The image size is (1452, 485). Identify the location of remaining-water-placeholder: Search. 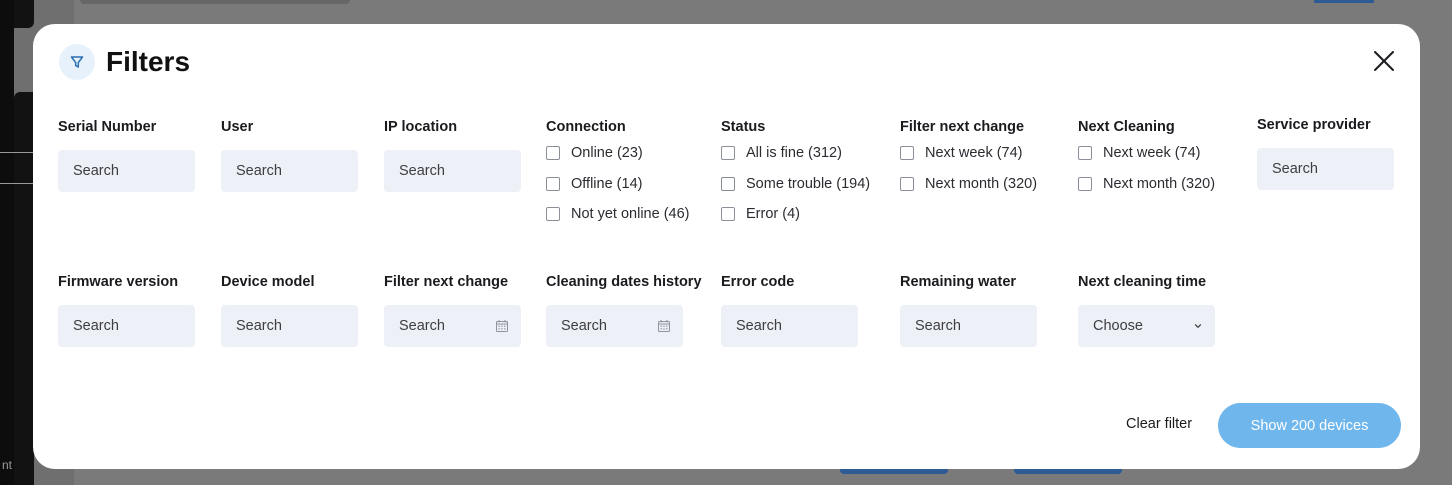
(938, 326).